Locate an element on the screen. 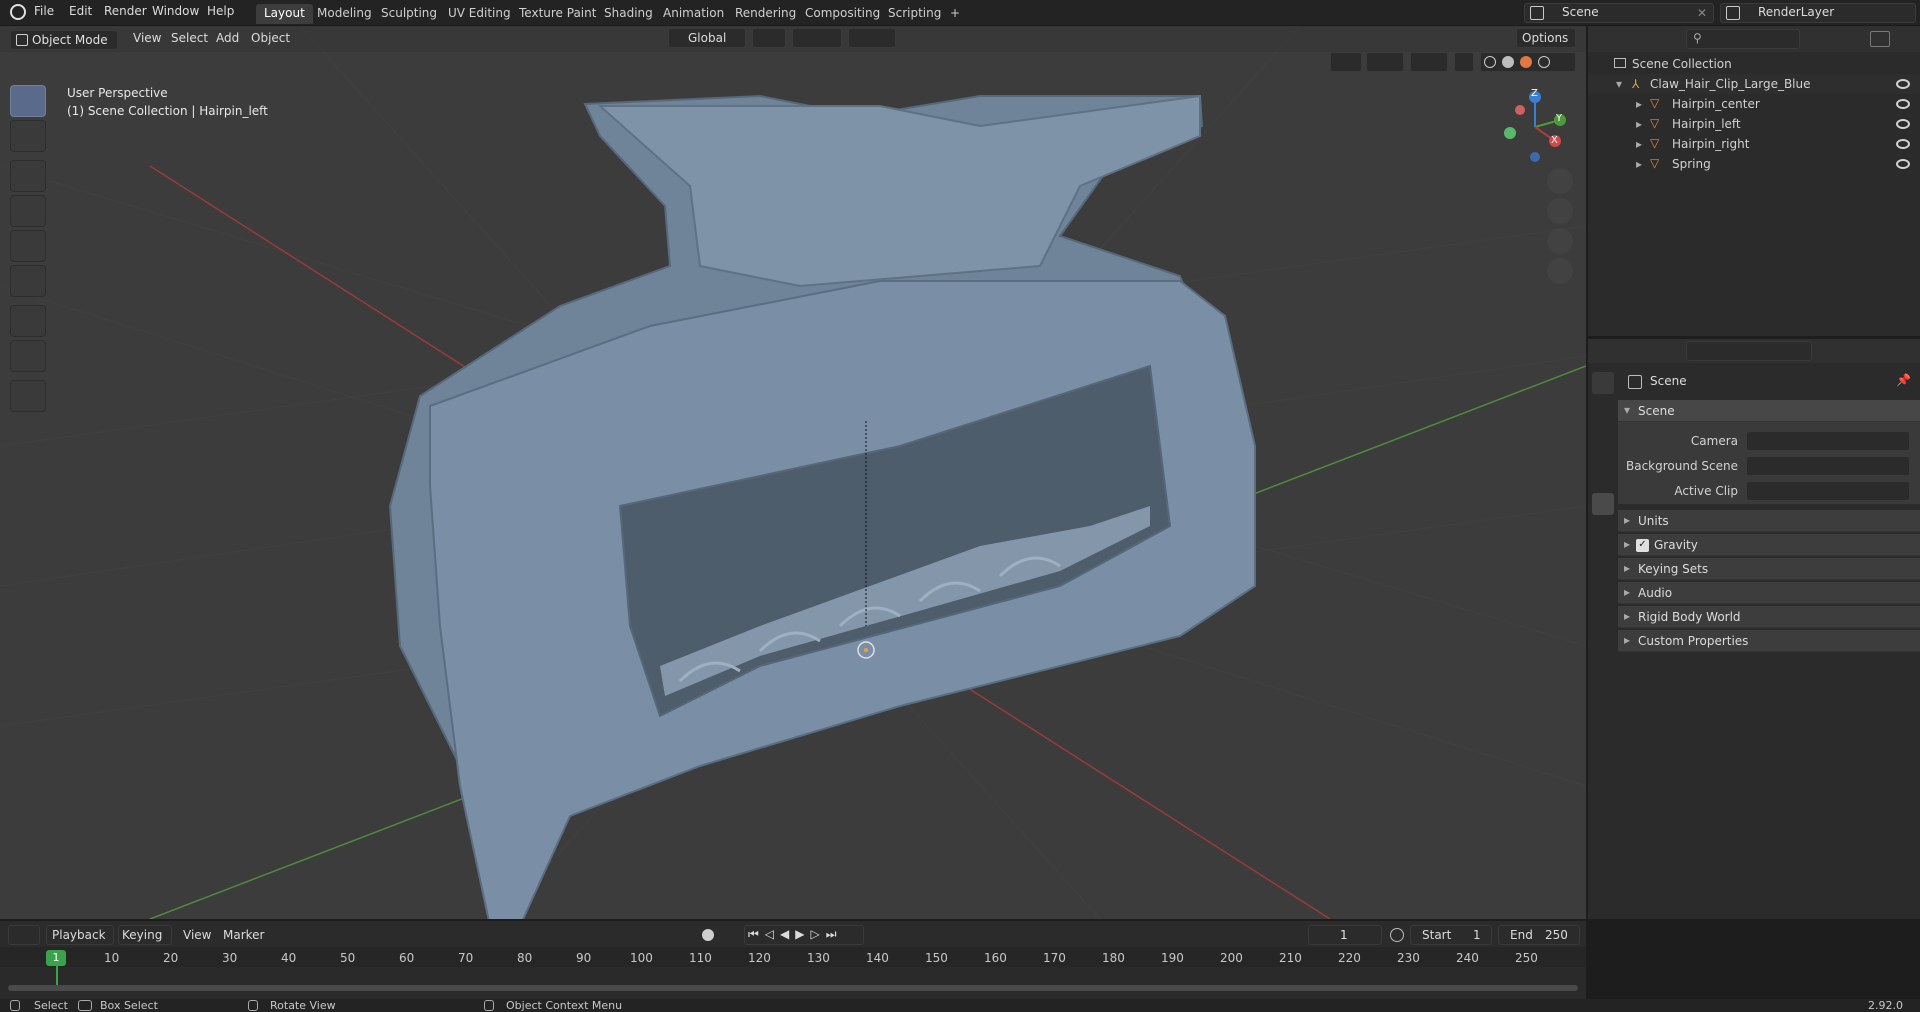  rendered-shading-icon is located at coordinates (1544, 62).